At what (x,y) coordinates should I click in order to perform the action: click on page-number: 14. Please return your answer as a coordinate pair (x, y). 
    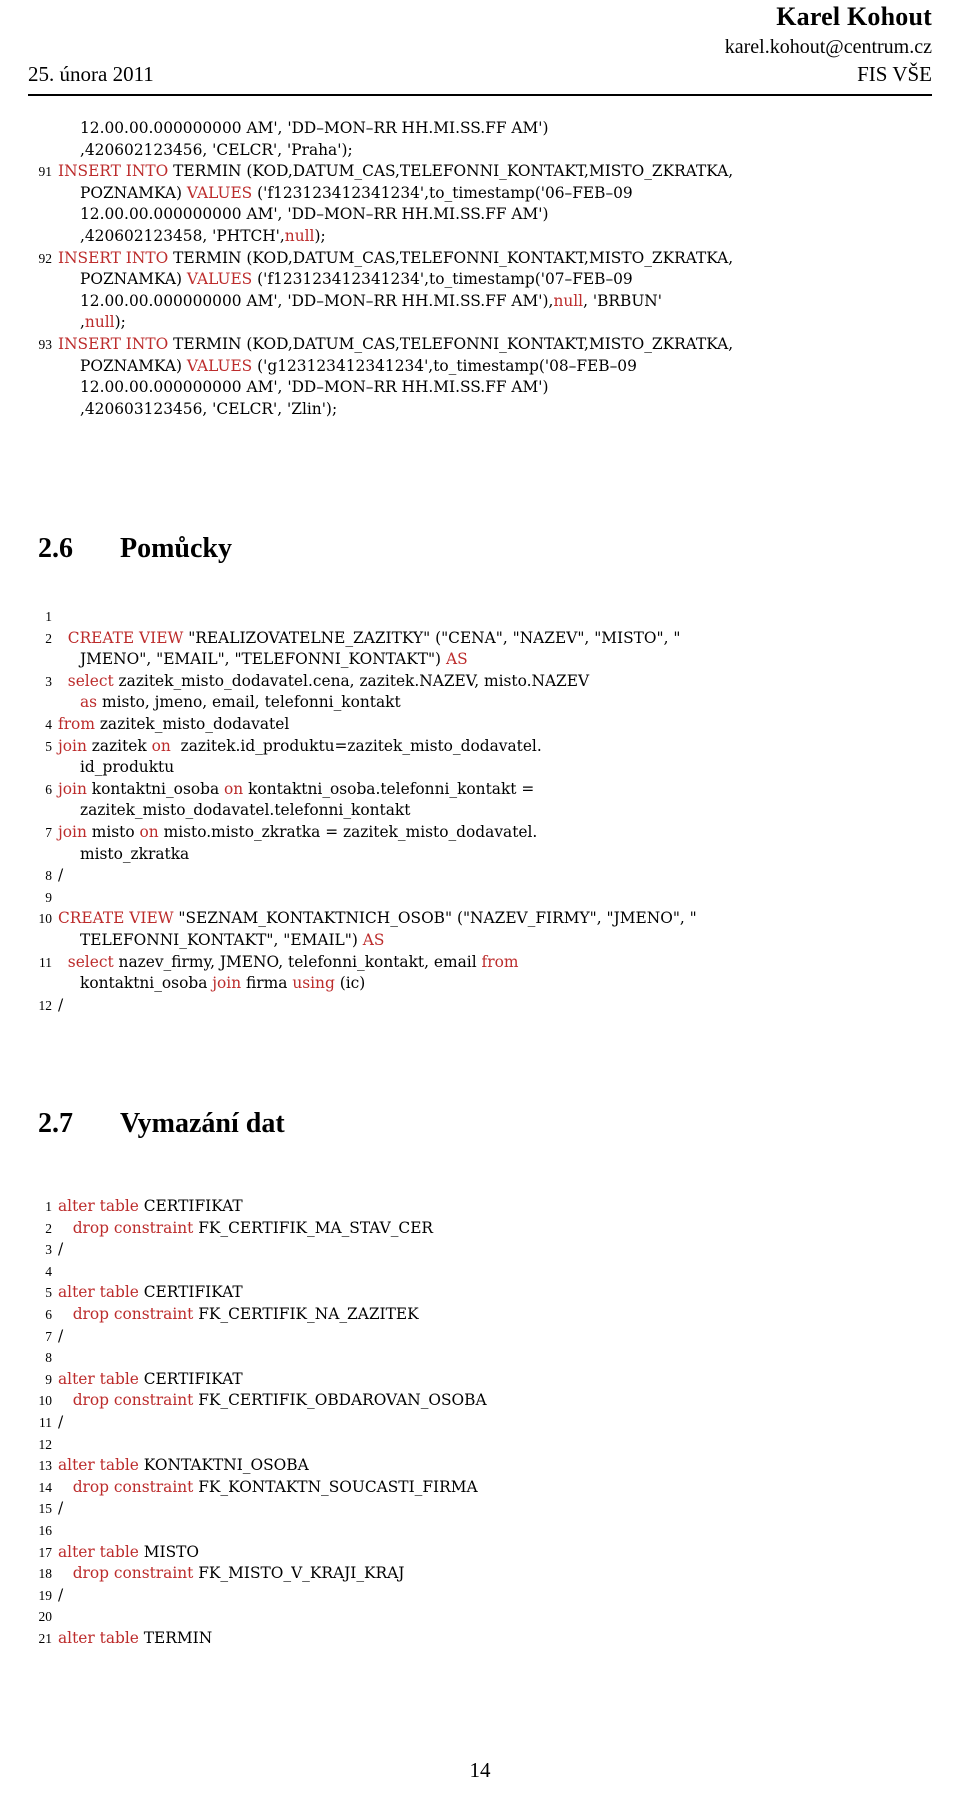
    Looking at the image, I should click on (480, 1770).